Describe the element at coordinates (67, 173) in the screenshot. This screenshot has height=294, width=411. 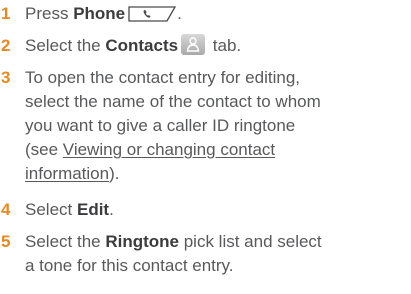
I see `viewing-contact-info-link-cont: information` at that location.